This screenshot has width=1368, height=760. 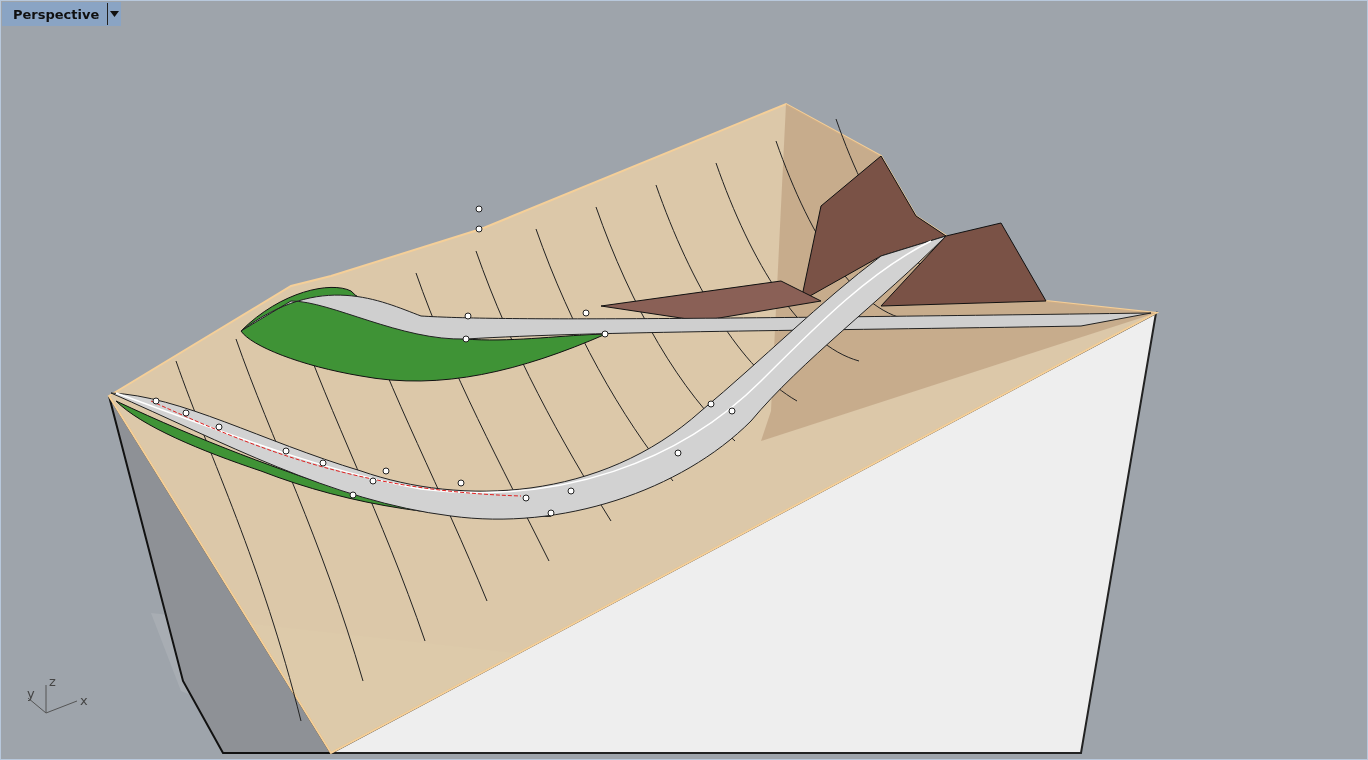 I want to click on viewport-menu-button, so click(x=114, y=14).